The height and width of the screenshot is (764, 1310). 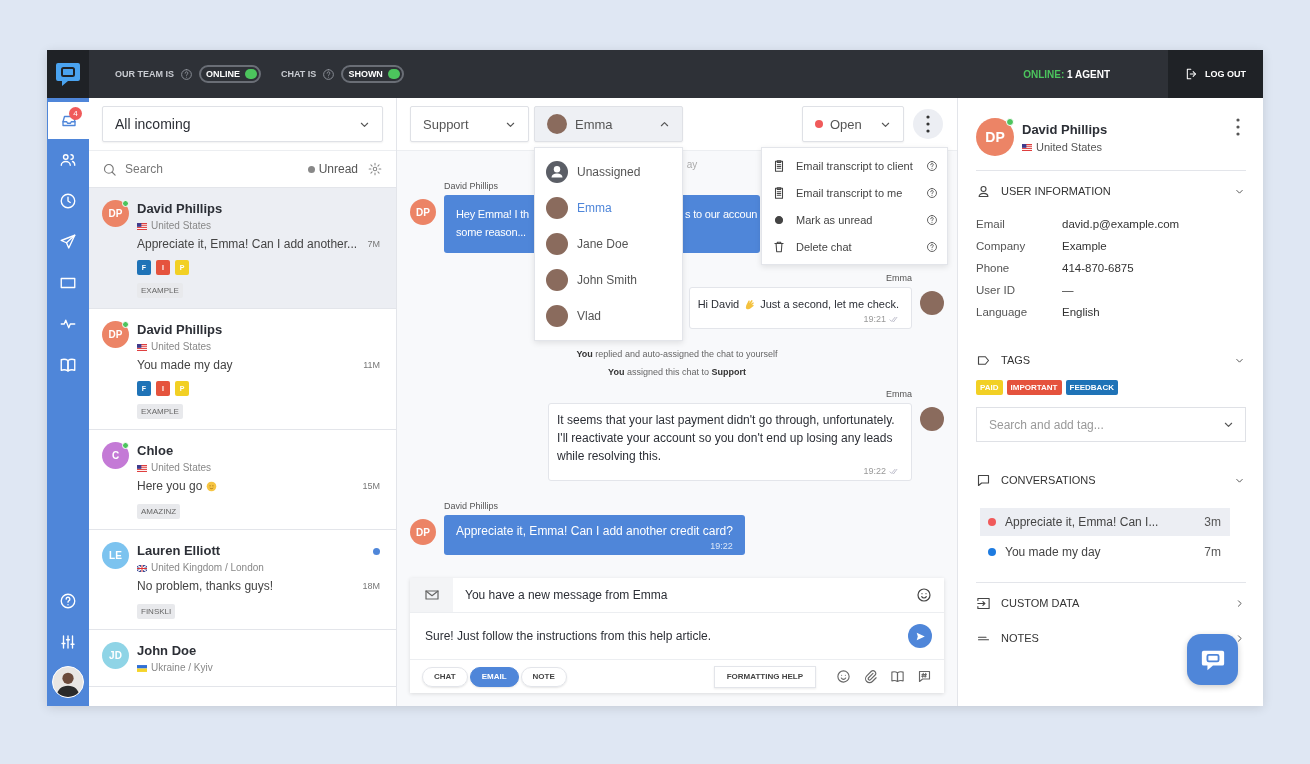 What do you see at coordinates (372, 74) in the screenshot?
I see `chat-visibility-toggle: SHOWN` at bounding box center [372, 74].